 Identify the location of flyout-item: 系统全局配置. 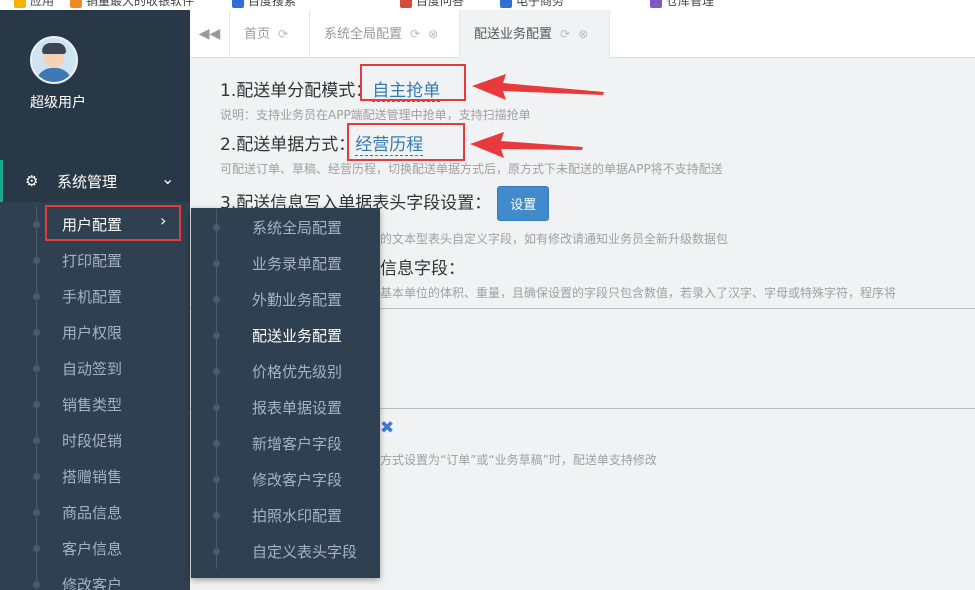
(285, 227).